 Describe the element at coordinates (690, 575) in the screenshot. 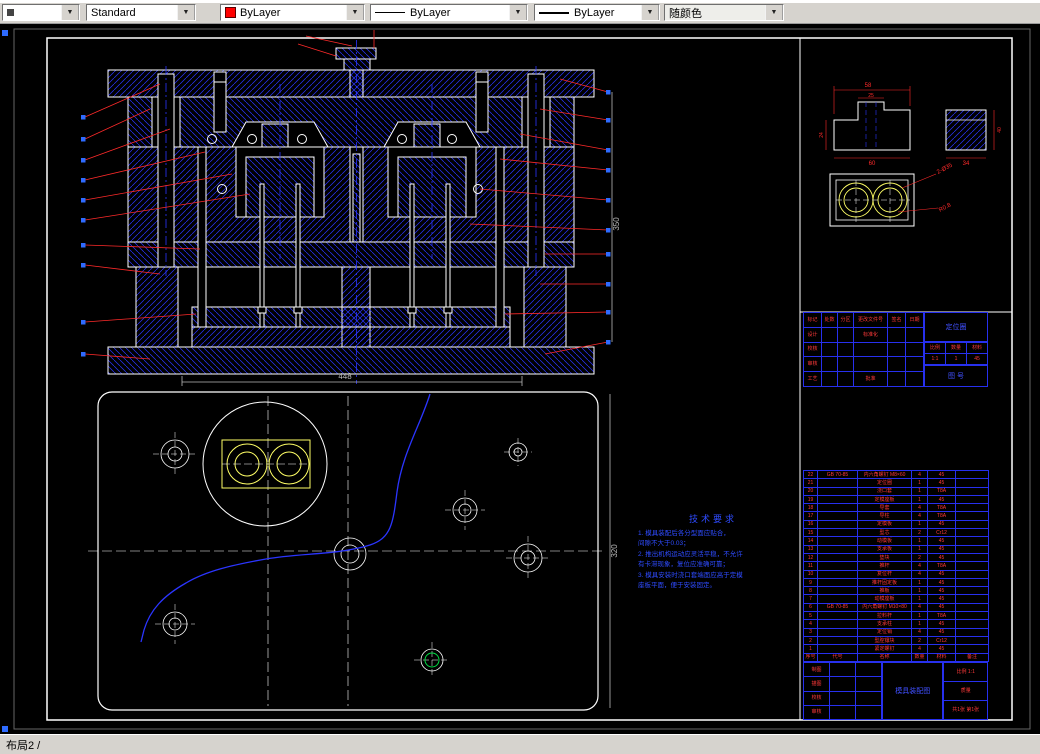

I see `tech-requirement-line: 3. 模具安装时浇口套端面应高于定模` at that location.